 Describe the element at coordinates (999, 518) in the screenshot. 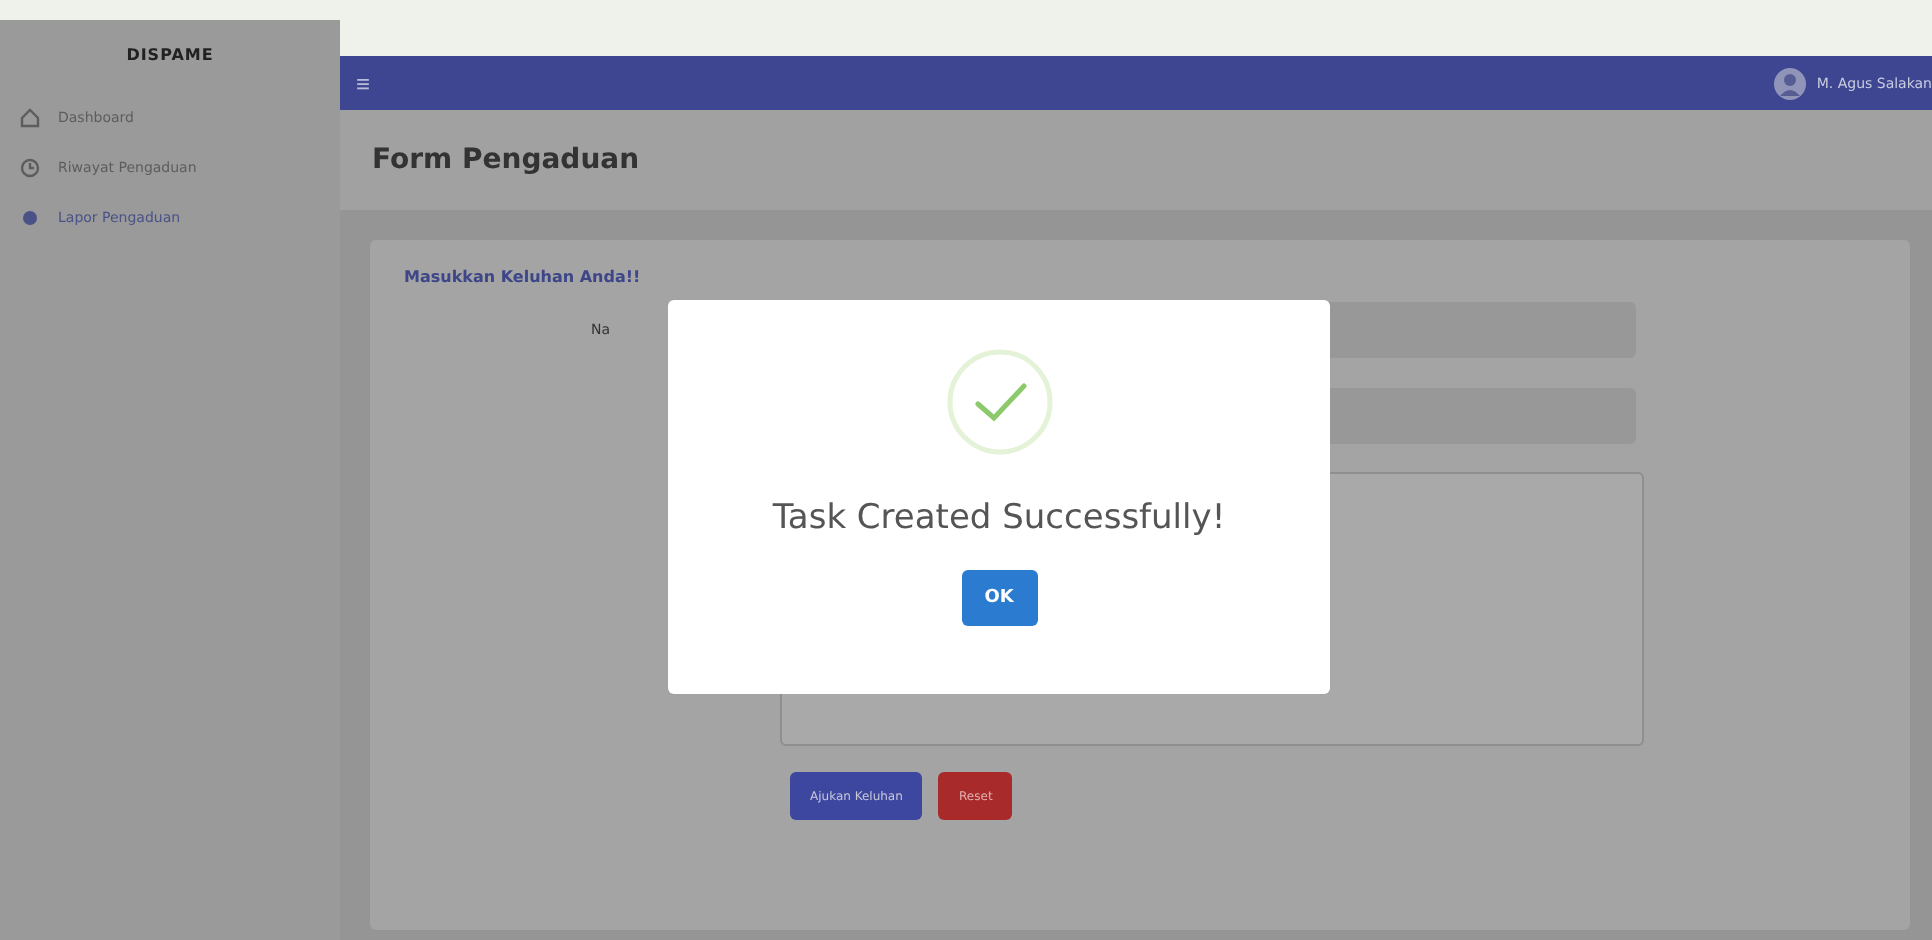

I see `dialog-message: Task Created Successfully!` at that location.